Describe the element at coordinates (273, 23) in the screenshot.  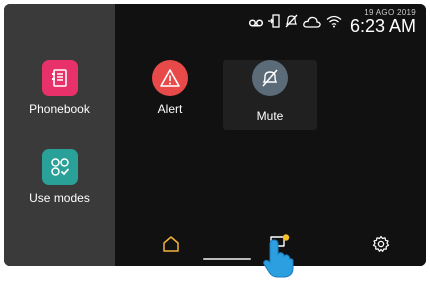
I see `door-exit-icon` at that location.